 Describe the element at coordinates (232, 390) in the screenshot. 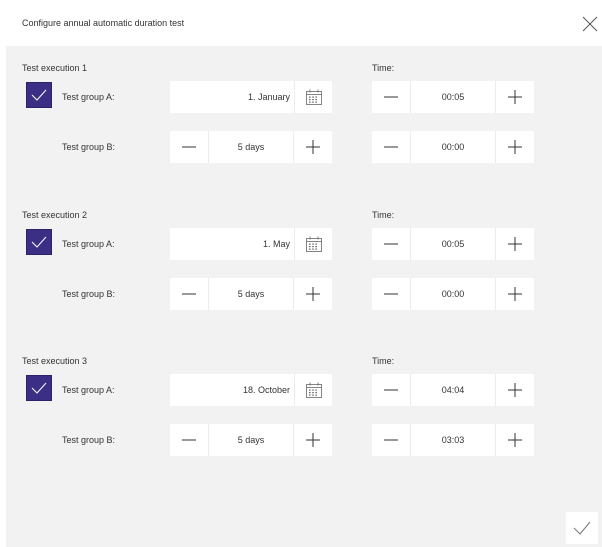

I see `group-a-date-value: 18. October` at that location.